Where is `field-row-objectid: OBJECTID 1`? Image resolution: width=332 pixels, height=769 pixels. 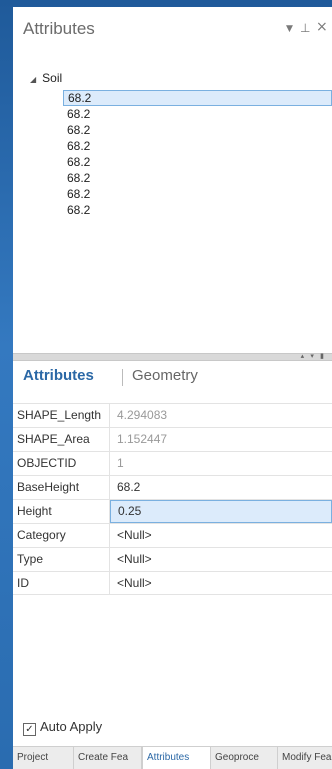
field-row-objectid: OBJECTID 1 is located at coordinates (172, 463).